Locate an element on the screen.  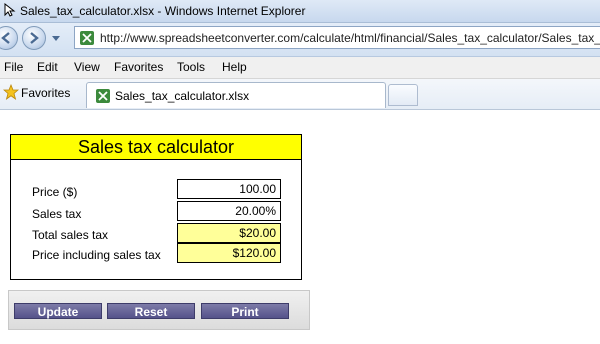
tab-sales-tax-calculator: Sales_tax_calculator.xlsx is located at coordinates (236, 95).